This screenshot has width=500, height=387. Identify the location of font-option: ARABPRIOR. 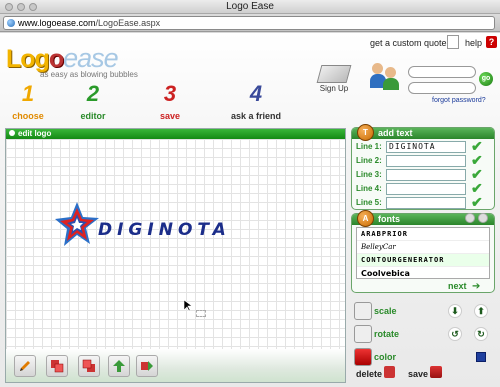
(423, 234).